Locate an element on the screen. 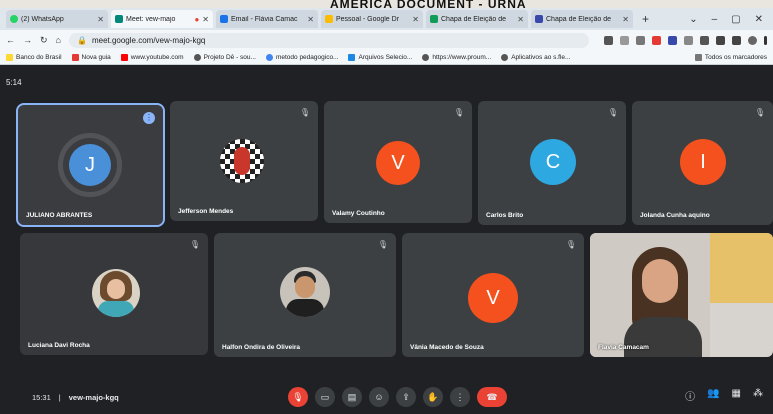 This screenshot has height=414, width=773. forms-icon is located at coordinates (539, 19).